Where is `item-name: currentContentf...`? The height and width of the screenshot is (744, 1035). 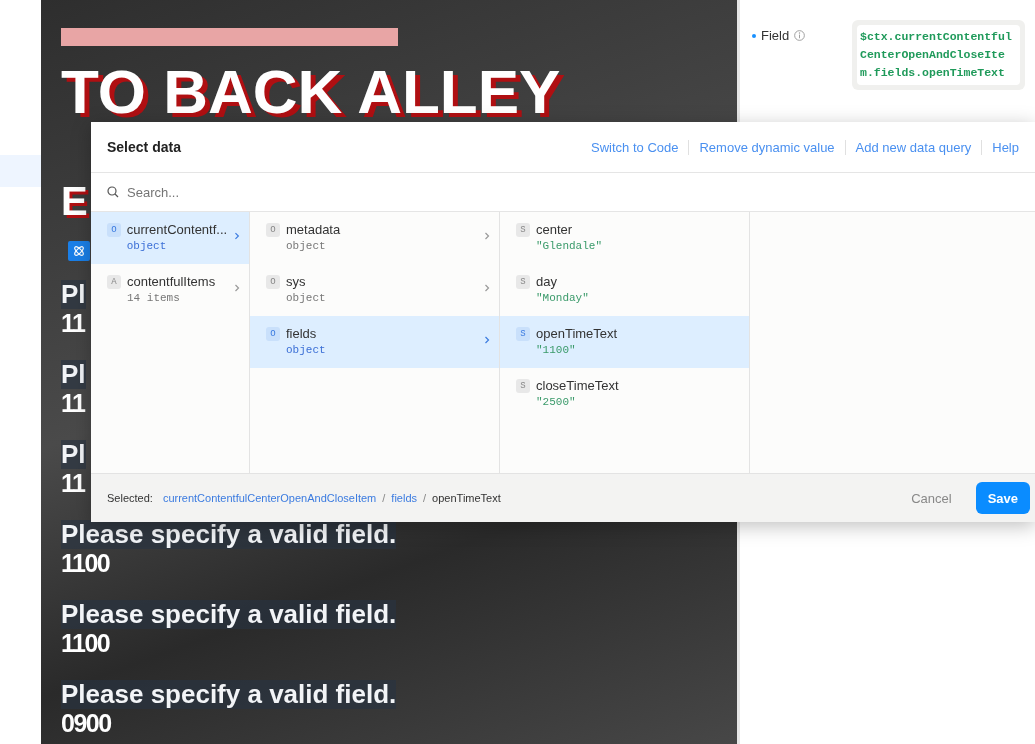 item-name: currentContentf... is located at coordinates (177, 229).